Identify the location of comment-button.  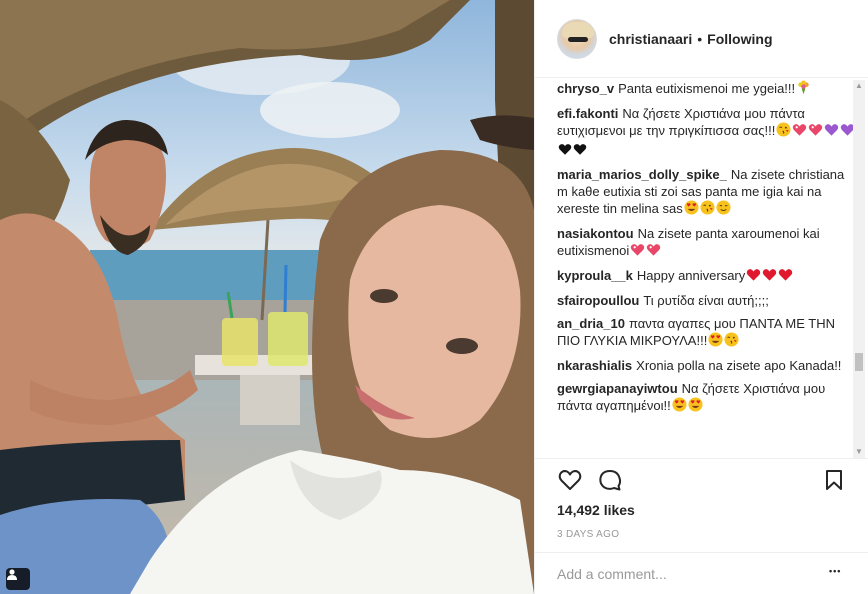
(610, 482).